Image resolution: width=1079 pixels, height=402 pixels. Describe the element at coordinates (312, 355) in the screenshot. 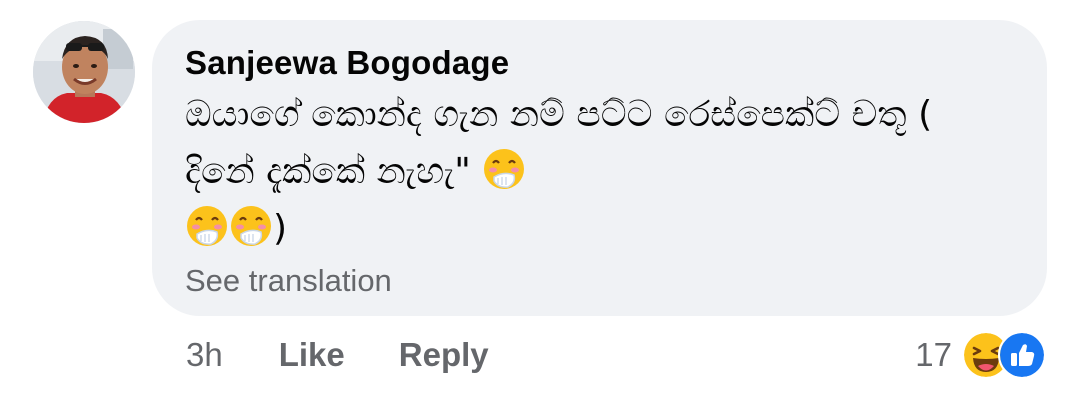

I see `like-button: Like` at that location.